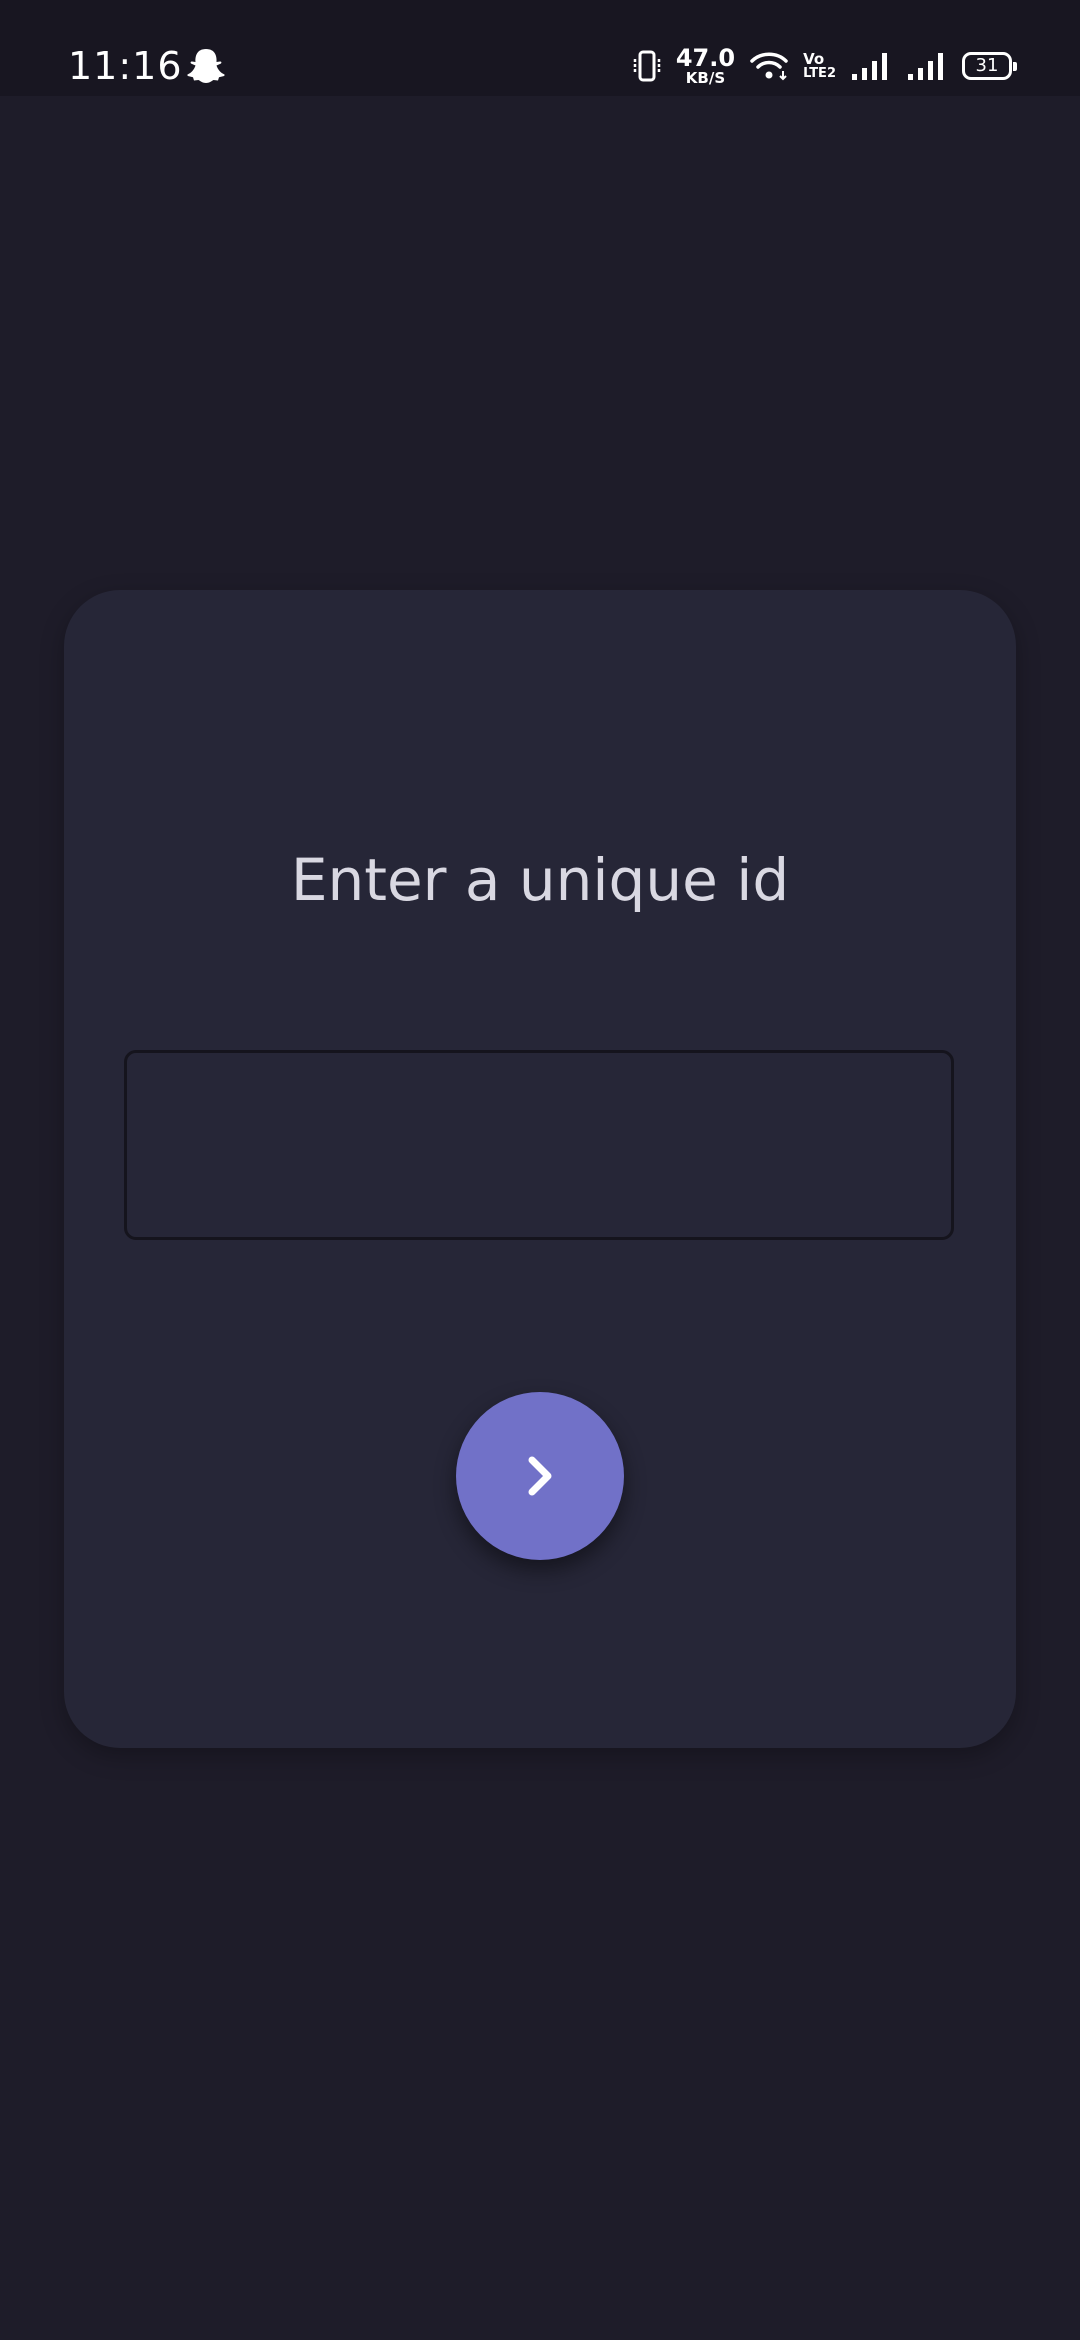 Image resolution: width=1080 pixels, height=2340 pixels. I want to click on prompt-title: Enter a unique id, so click(540, 880).